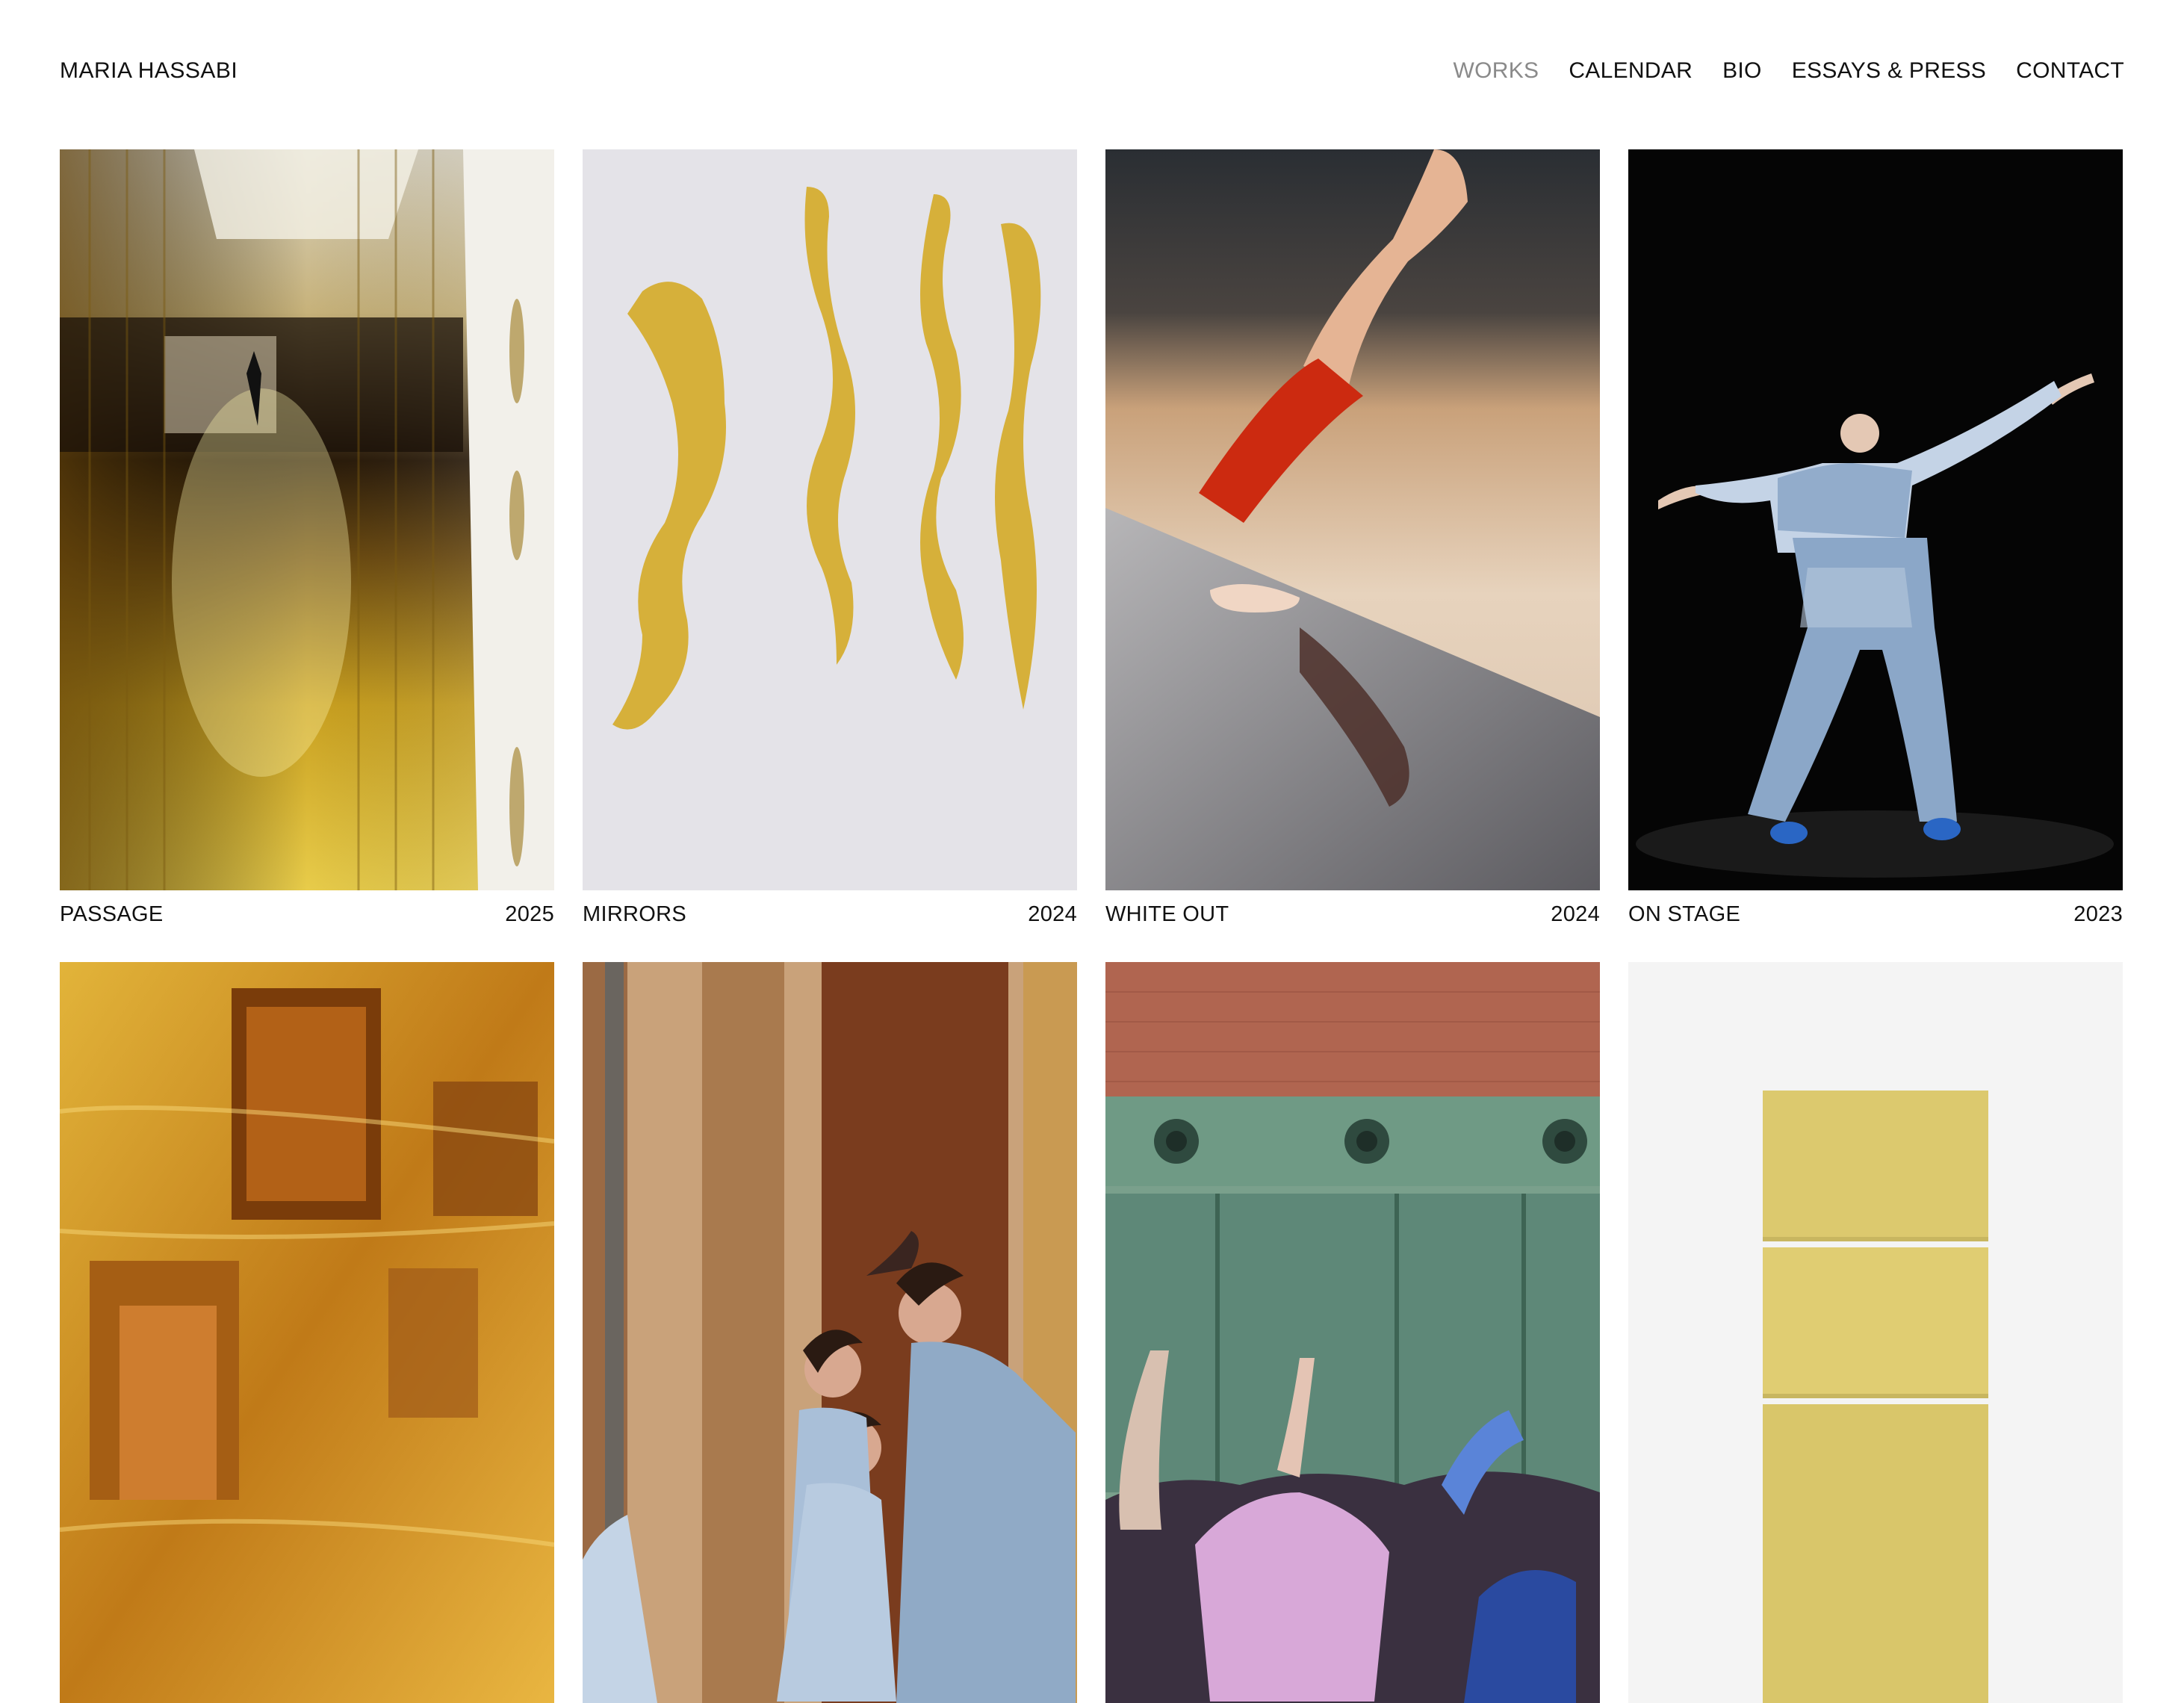 This screenshot has height=1703, width=2184. I want to click on nav-item-works: WORKS, so click(1496, 71).